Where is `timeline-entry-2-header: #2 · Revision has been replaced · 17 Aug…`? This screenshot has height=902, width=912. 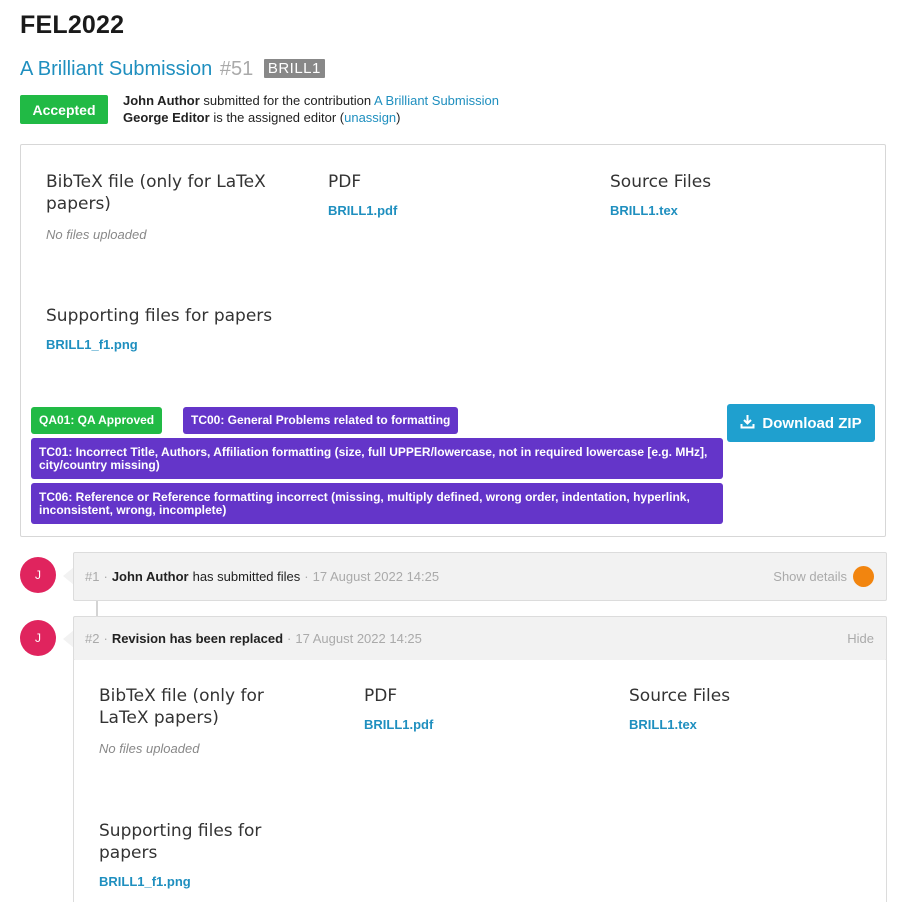 timeline-entry-2-header: #2 · Revision has been replaced · 17 Aug… is located at coordinates (480, 638).